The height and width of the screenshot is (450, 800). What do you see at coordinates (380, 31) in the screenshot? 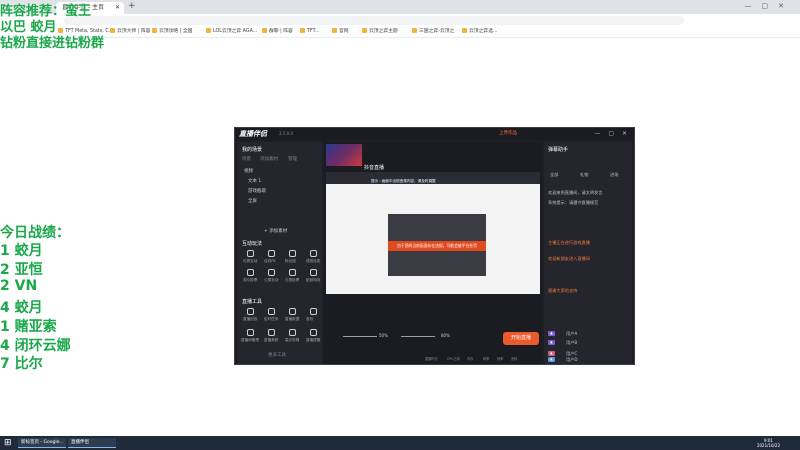
I see `bookmark-item: 云顶之弈主题` at bounding box center [380, 31].